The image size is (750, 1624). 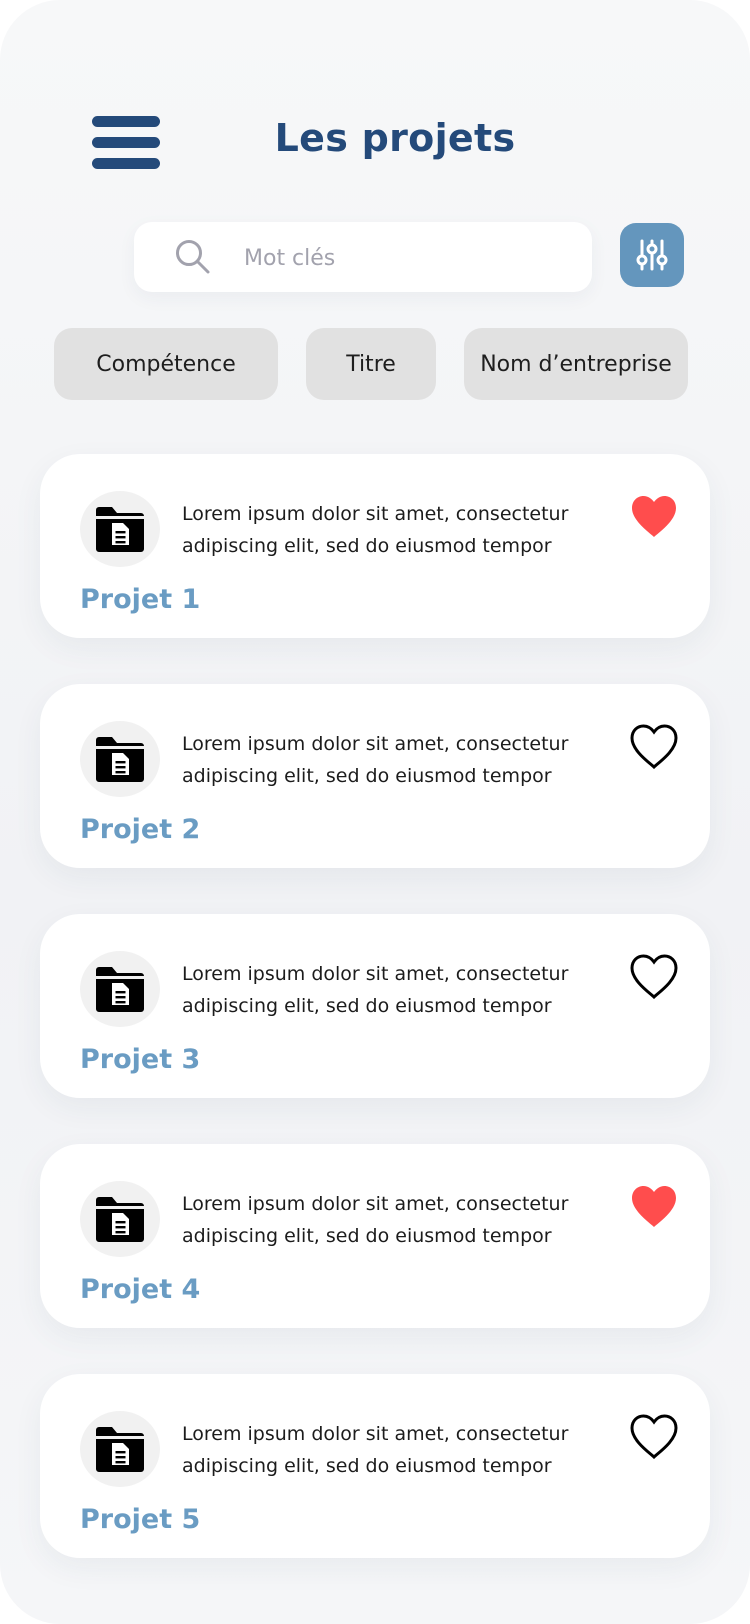 I want to click on hamburger-menu-icon, so click(x=126, y=143).